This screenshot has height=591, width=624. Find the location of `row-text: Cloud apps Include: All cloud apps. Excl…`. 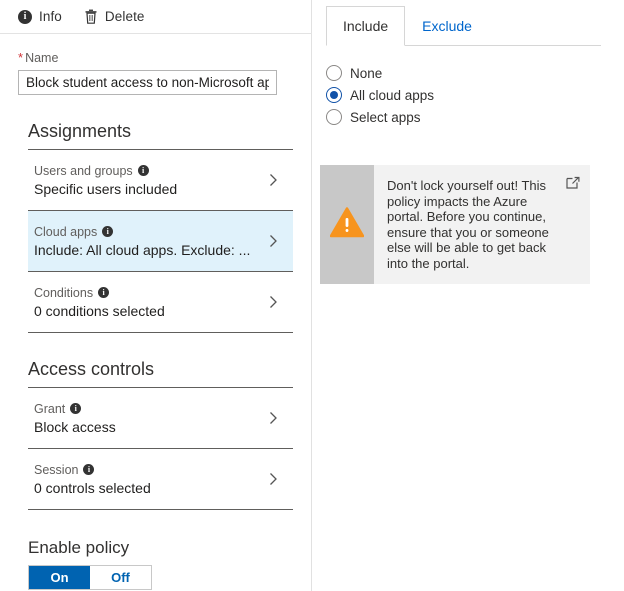

row-text: Cloud apps Include: All cloud apps. Excl… is located at coordinates (142, 241).